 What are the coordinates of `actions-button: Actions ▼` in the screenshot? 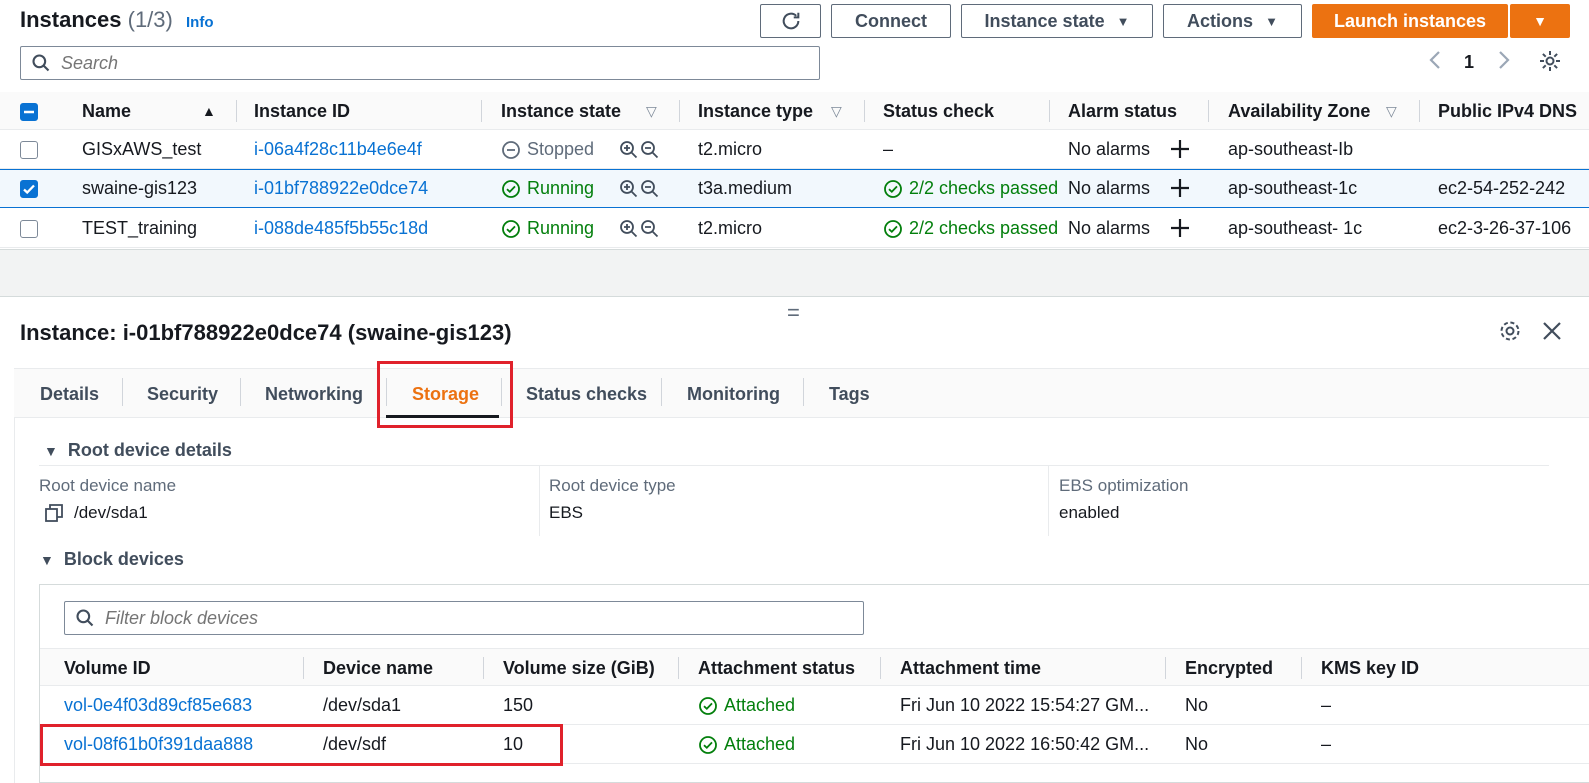 It's located at (1232, 21).